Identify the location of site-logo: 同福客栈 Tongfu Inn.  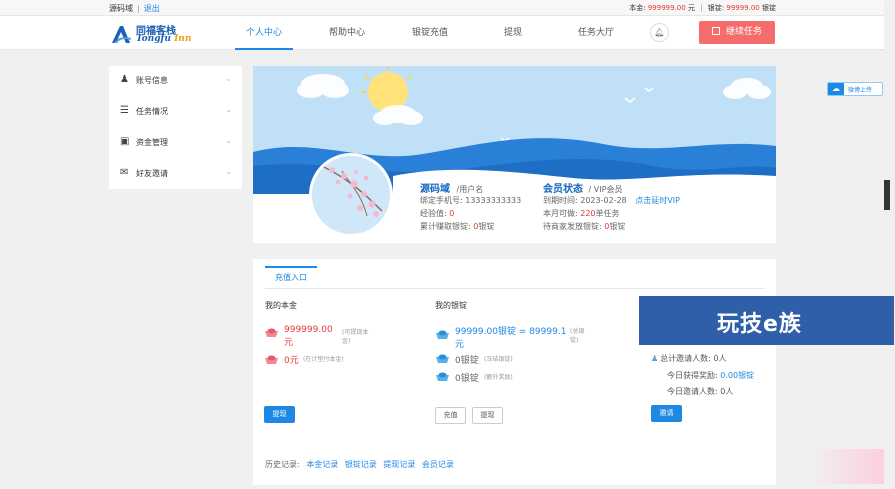
(151, 34).